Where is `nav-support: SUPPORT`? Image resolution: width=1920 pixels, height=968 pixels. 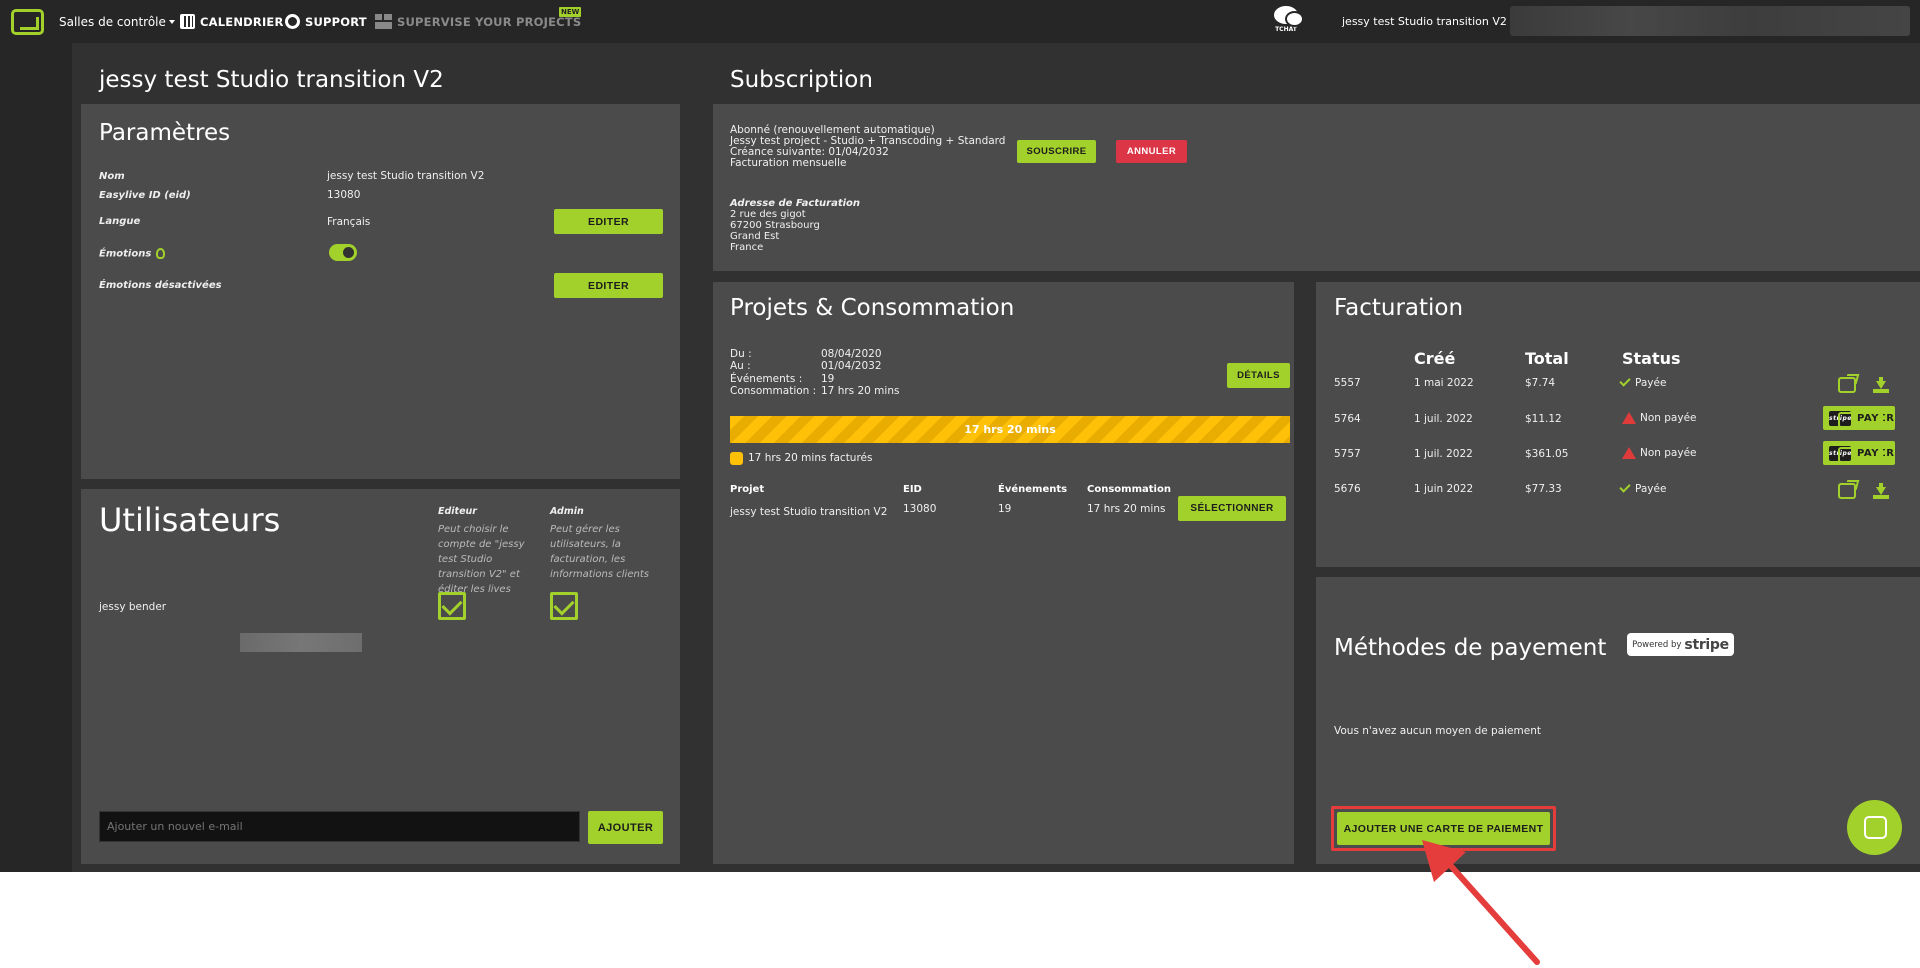 nav-support: SUPPORT is located at coordinates (326, 21).